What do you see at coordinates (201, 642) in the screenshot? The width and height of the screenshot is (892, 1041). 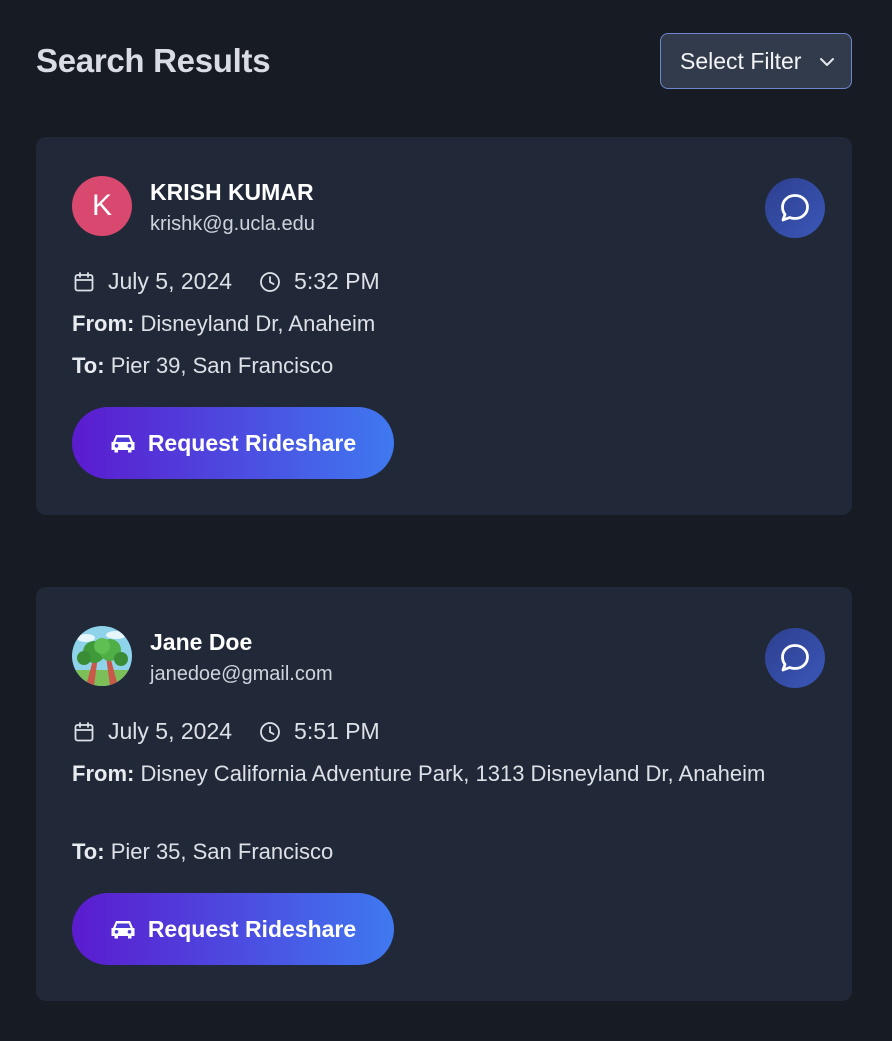 I see `user-name: Jane Doe` at bounding box center [201, 642].